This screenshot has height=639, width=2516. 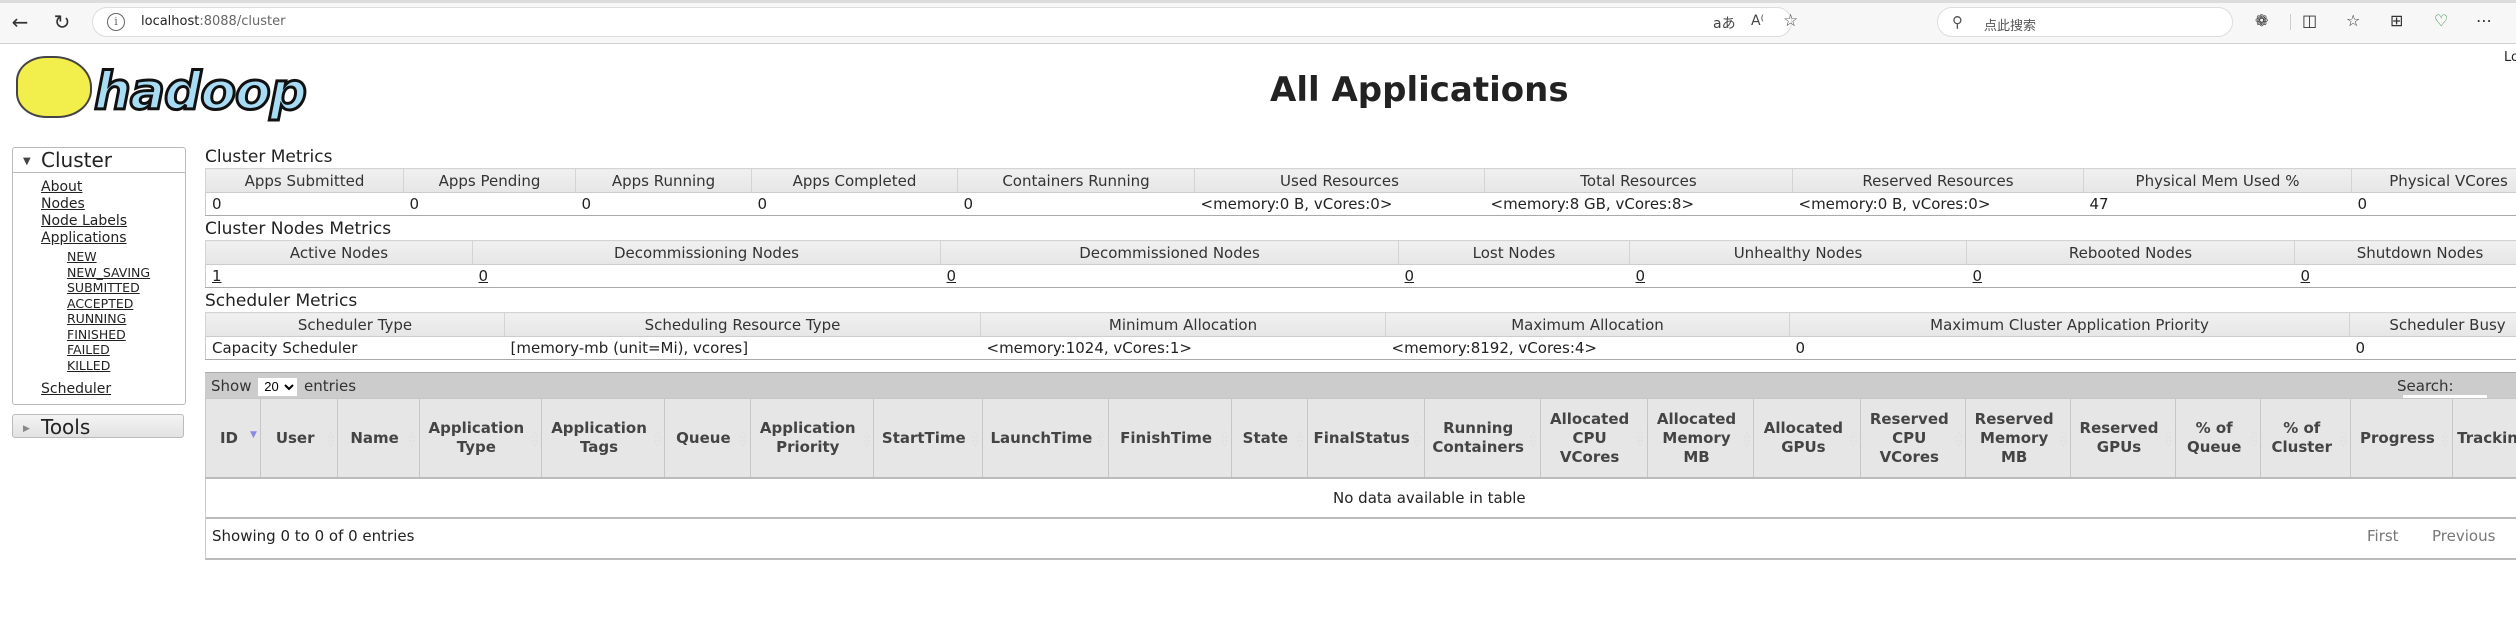 I want to click on column-header-allocated-memory-mb: Allocated Memory MB △ ▽, so click(x=1700, y=438).